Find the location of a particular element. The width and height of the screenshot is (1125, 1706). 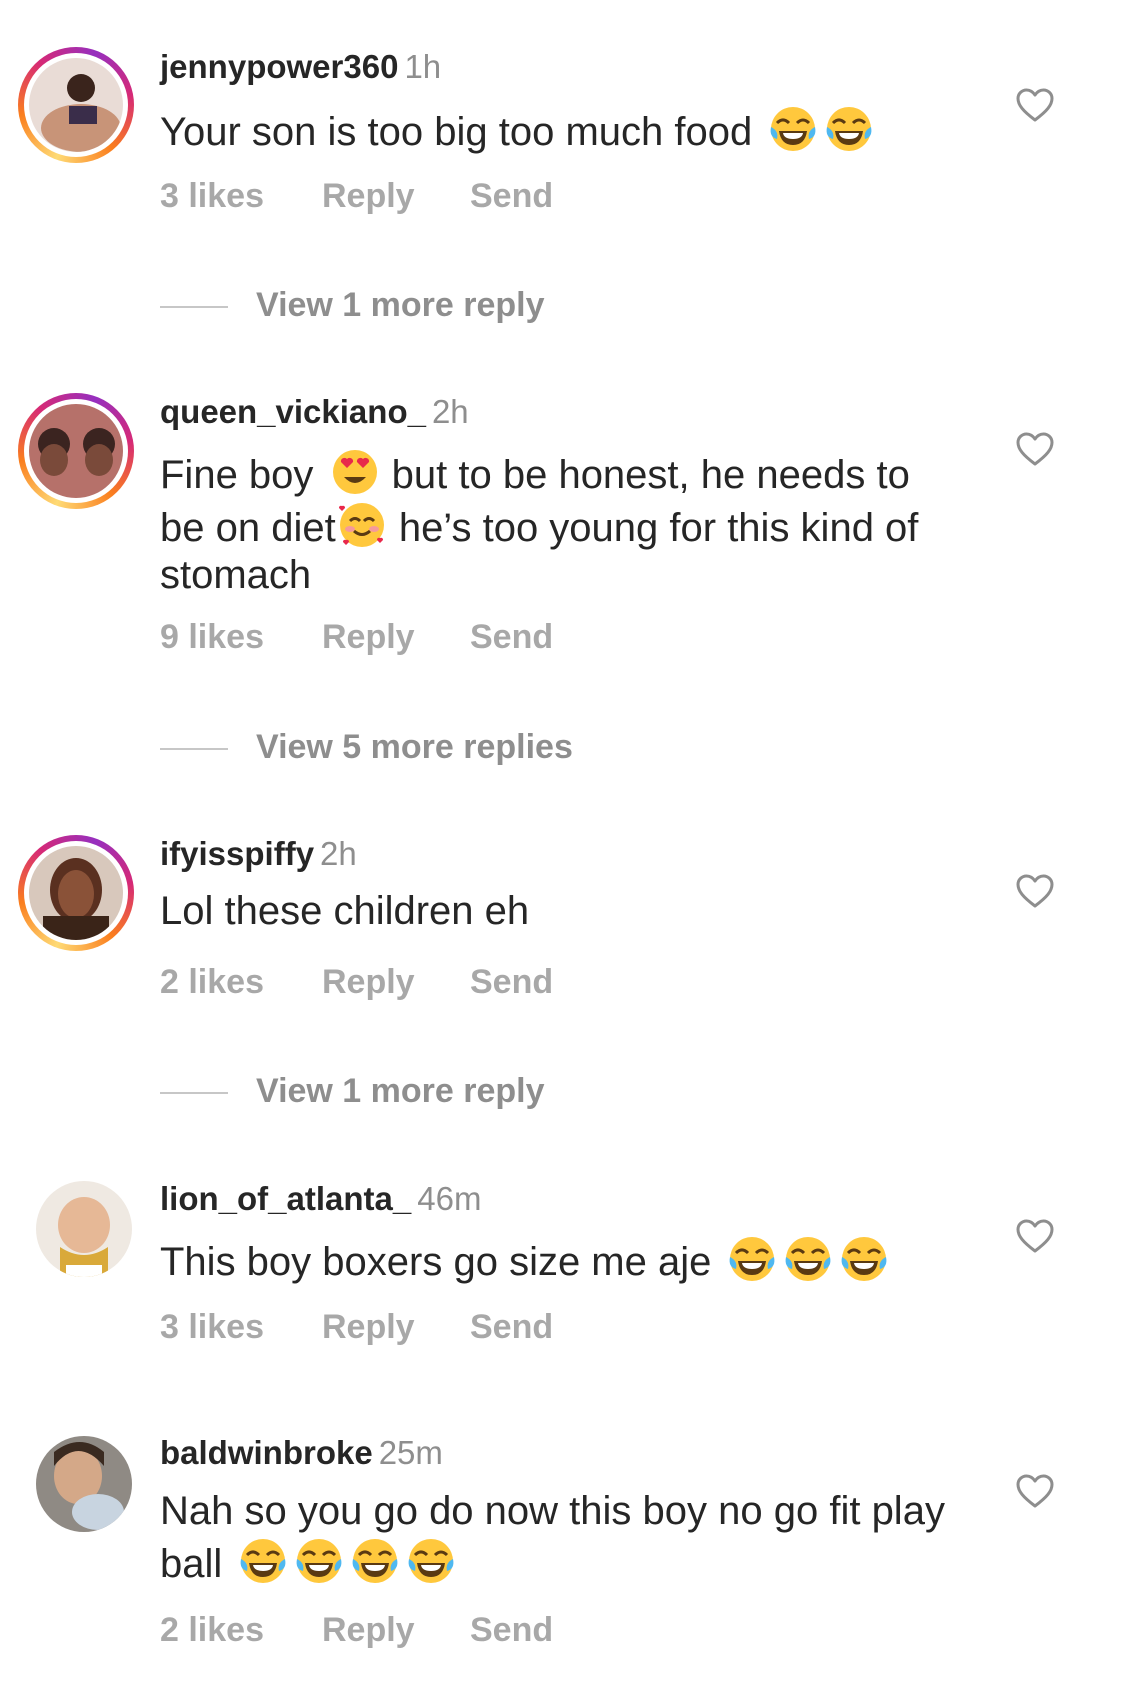

view-replies-button: View 5 more replies is located at coordinates (366, 747).